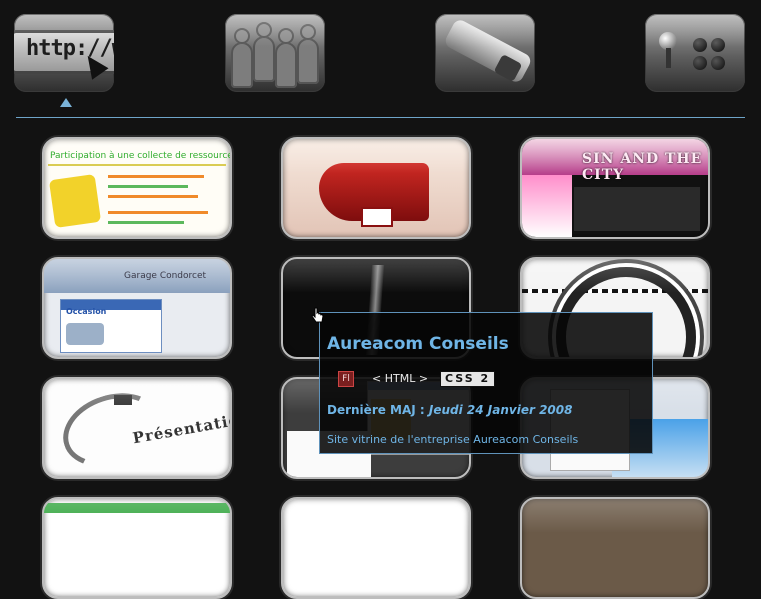  Describe the element at coordinates (346, 379) in the screenshot. I see `flash-badge-icon: Fl` at that location.